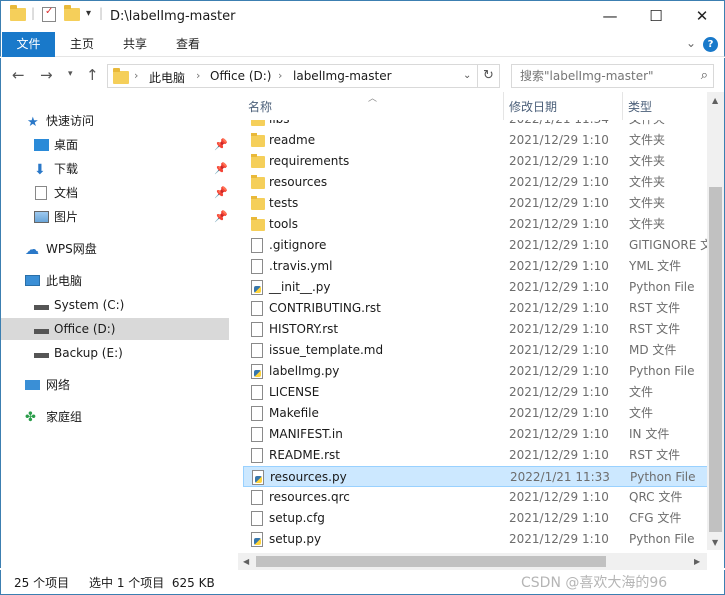  I want to click on nav-item-backup-e: Backup (E:), so click(115, 353).